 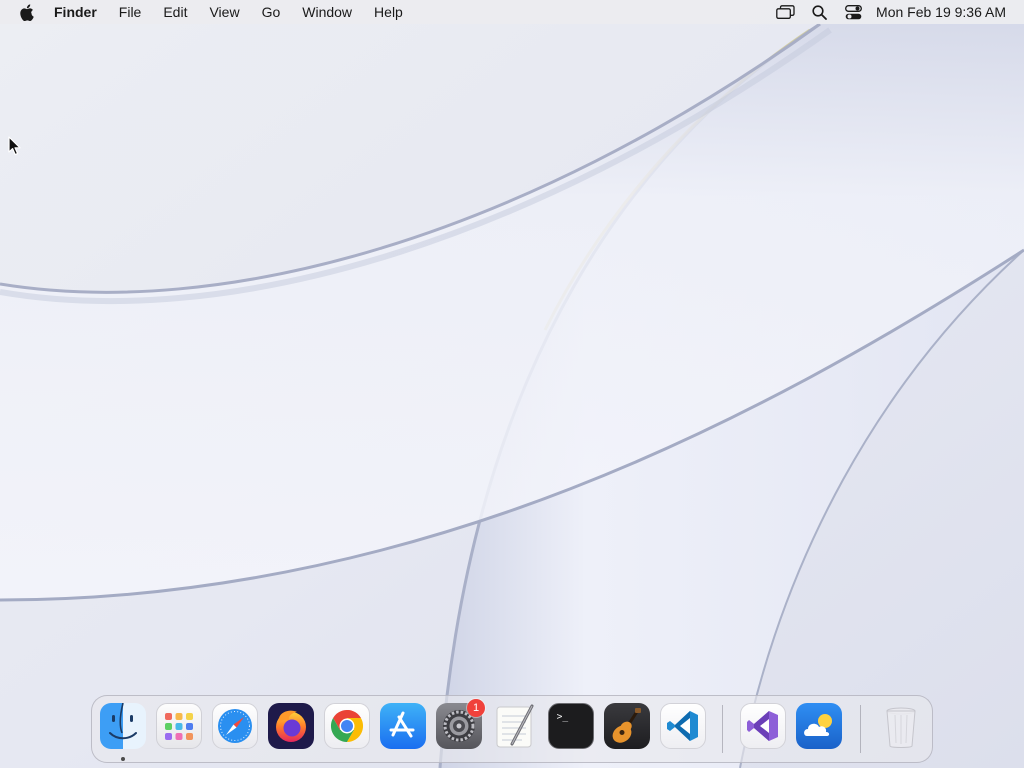 I want to click on launchpad-icon, so click(x=179, y=726).